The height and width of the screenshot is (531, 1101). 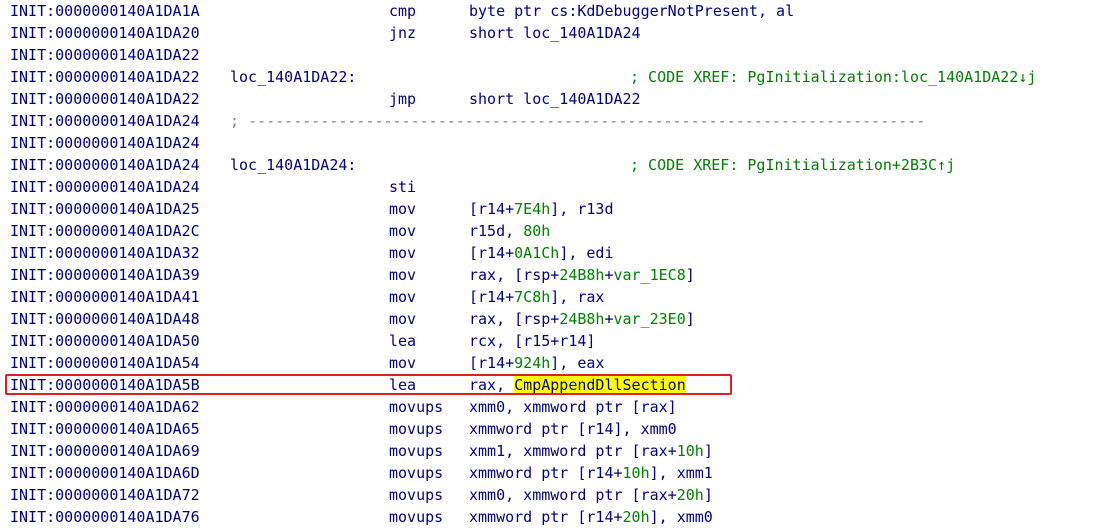 I want to click on instruction-operands: xmmword ptr [r14], xmm0, so click(x=573, y=429).